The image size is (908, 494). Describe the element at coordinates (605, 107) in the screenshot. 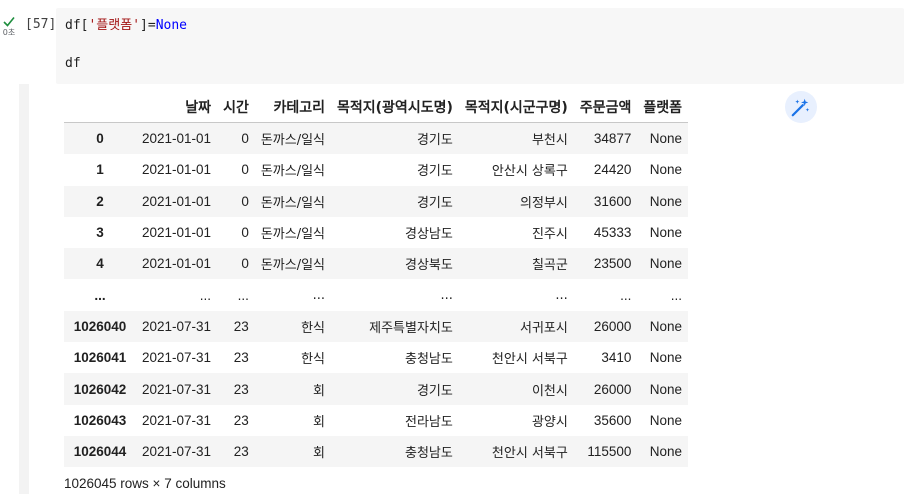

I see `column-header: 주문금액` at that location.